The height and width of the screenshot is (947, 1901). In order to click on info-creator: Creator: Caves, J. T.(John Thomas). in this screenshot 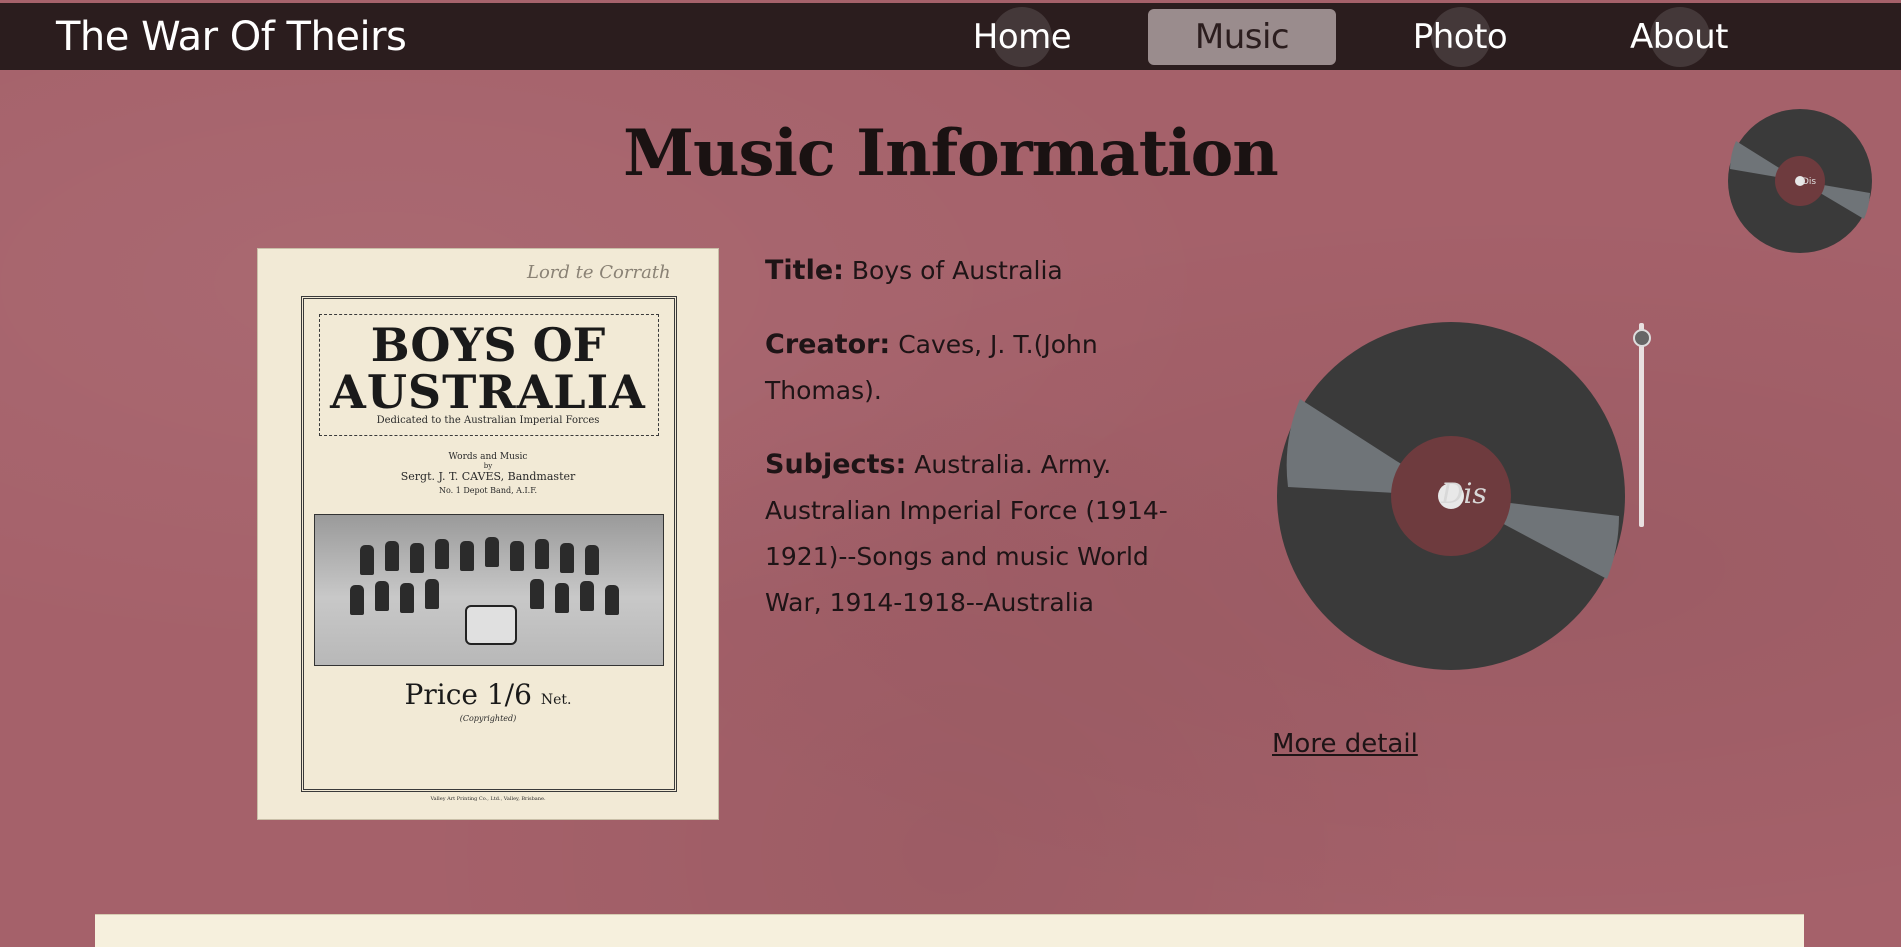, I will do `click(975, 368)`.